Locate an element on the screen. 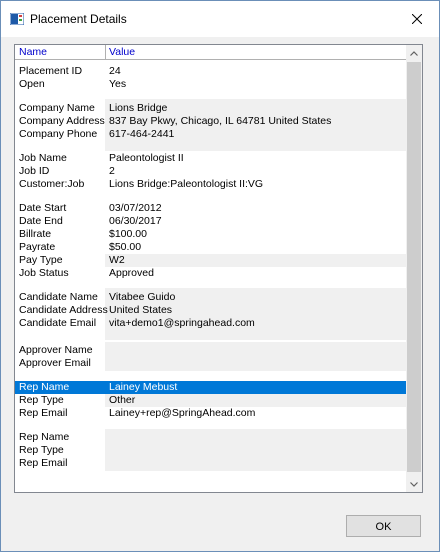 The image size is (440, 552). list-row: Rep Type Other is located at coordinates (210, 400).